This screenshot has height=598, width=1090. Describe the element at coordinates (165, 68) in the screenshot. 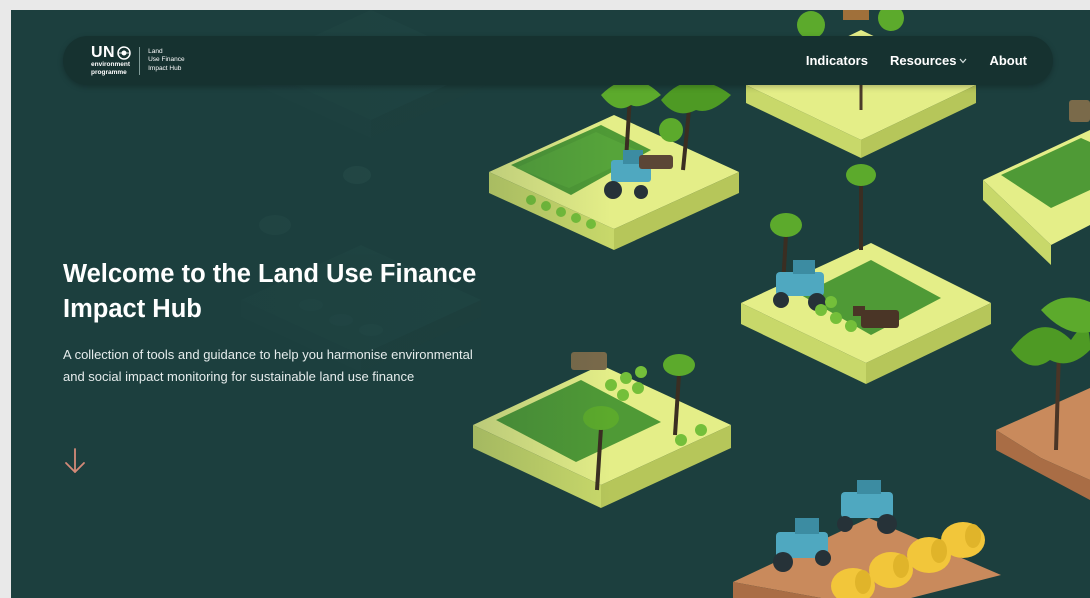

I see `hub-name-line: Impact Hub` at that location.